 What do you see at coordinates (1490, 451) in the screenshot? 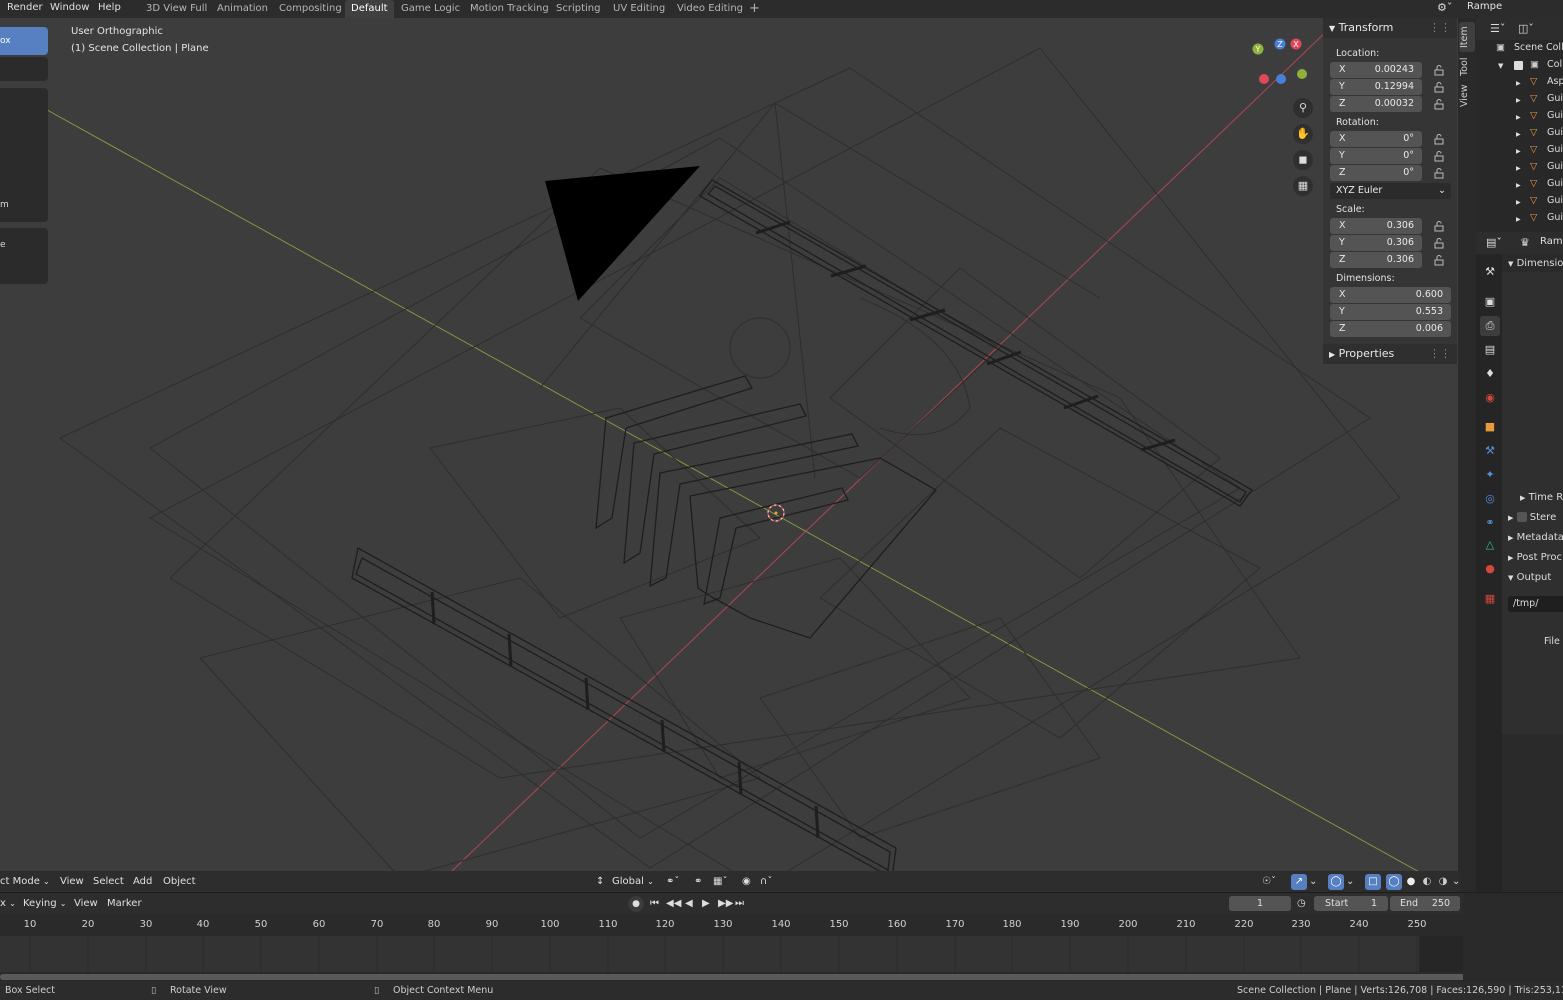
I see `modifier-wrench-icon: ⚒` at bounding box center [1490, 451].